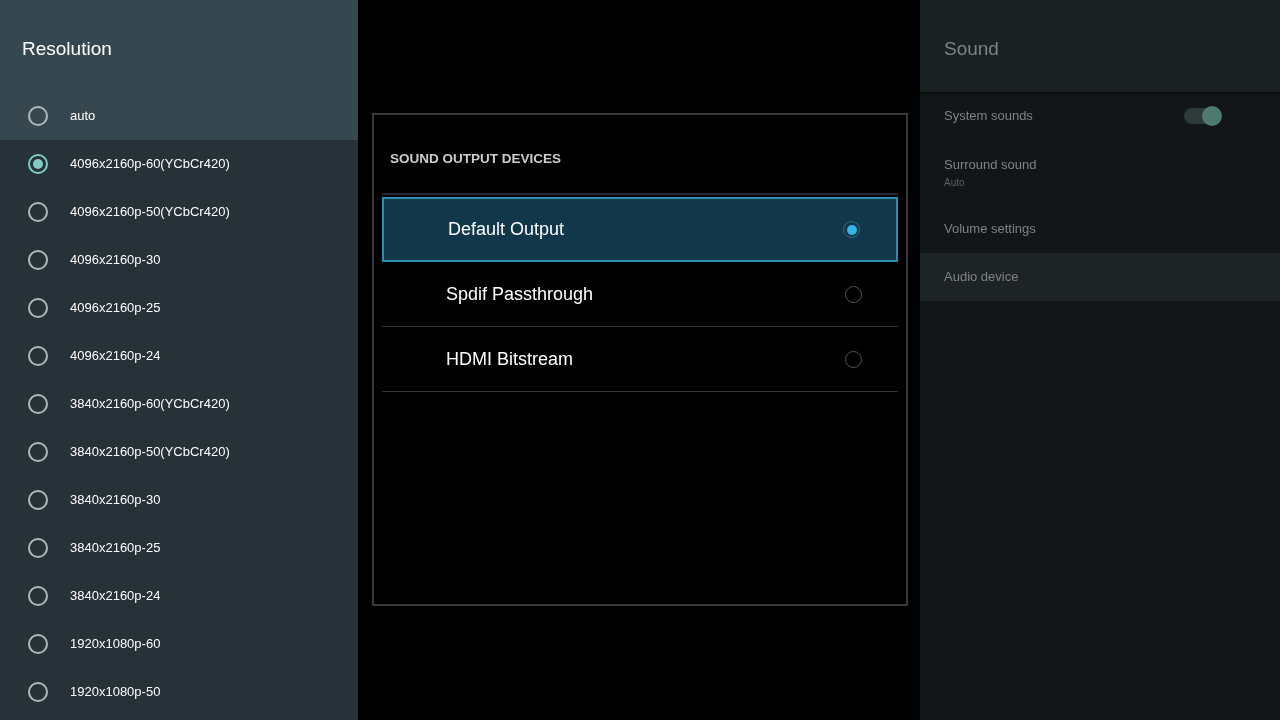 The height and width of the screenshot is (720, 1280). Describe the element at coordinates (179, 692) in the screenshot. I see `resolution-option: 1920x1080p-50` at that location.